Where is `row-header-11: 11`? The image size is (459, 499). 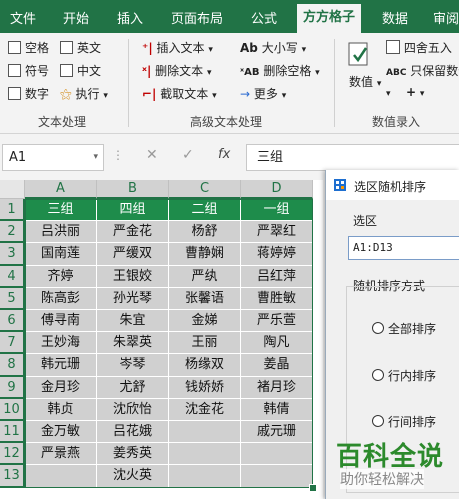
row-header-11: 11 is located at coordinates (12, 432).